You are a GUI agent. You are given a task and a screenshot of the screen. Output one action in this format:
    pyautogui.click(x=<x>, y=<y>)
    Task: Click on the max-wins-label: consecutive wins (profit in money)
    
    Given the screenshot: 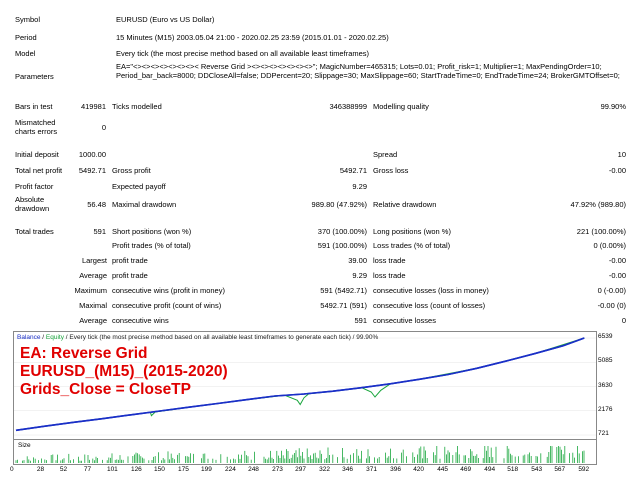 What is the action you would take?
    pyautogui.click(x=168, y=290)
    